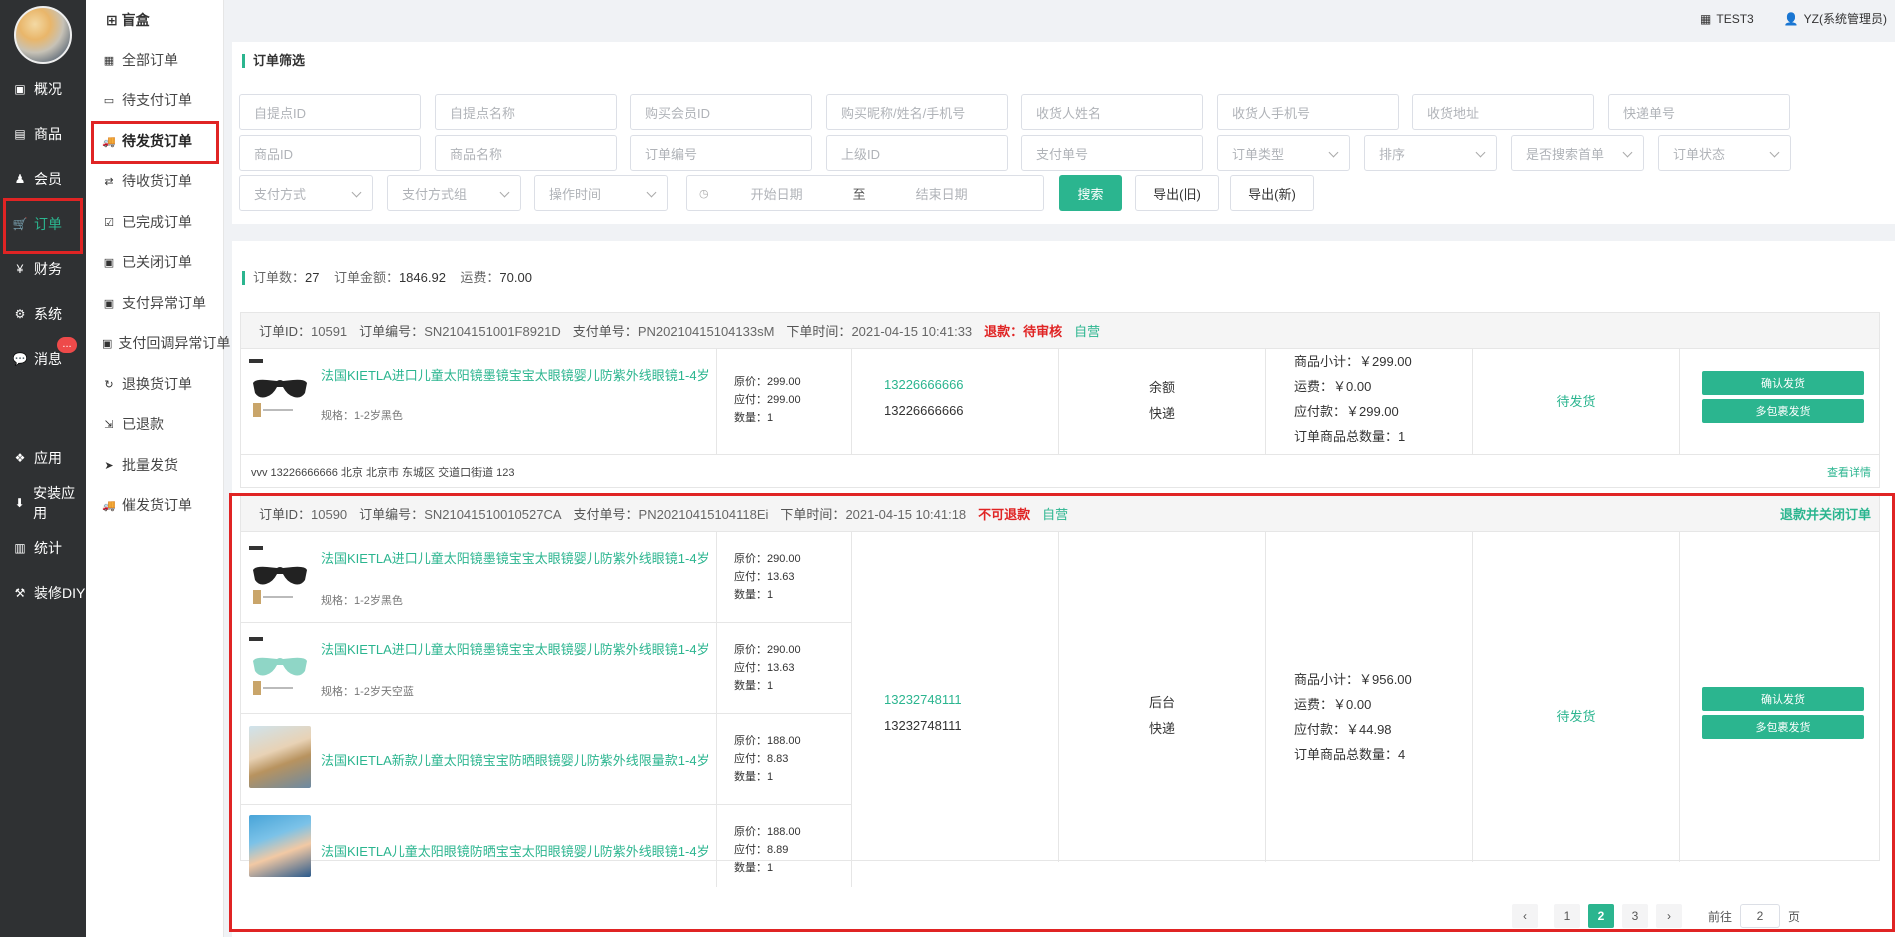 This screenshot has width=1895, height=937. I want to click on subnav-payment-exception: ▣ 支付异常订单, so click(163, 303).